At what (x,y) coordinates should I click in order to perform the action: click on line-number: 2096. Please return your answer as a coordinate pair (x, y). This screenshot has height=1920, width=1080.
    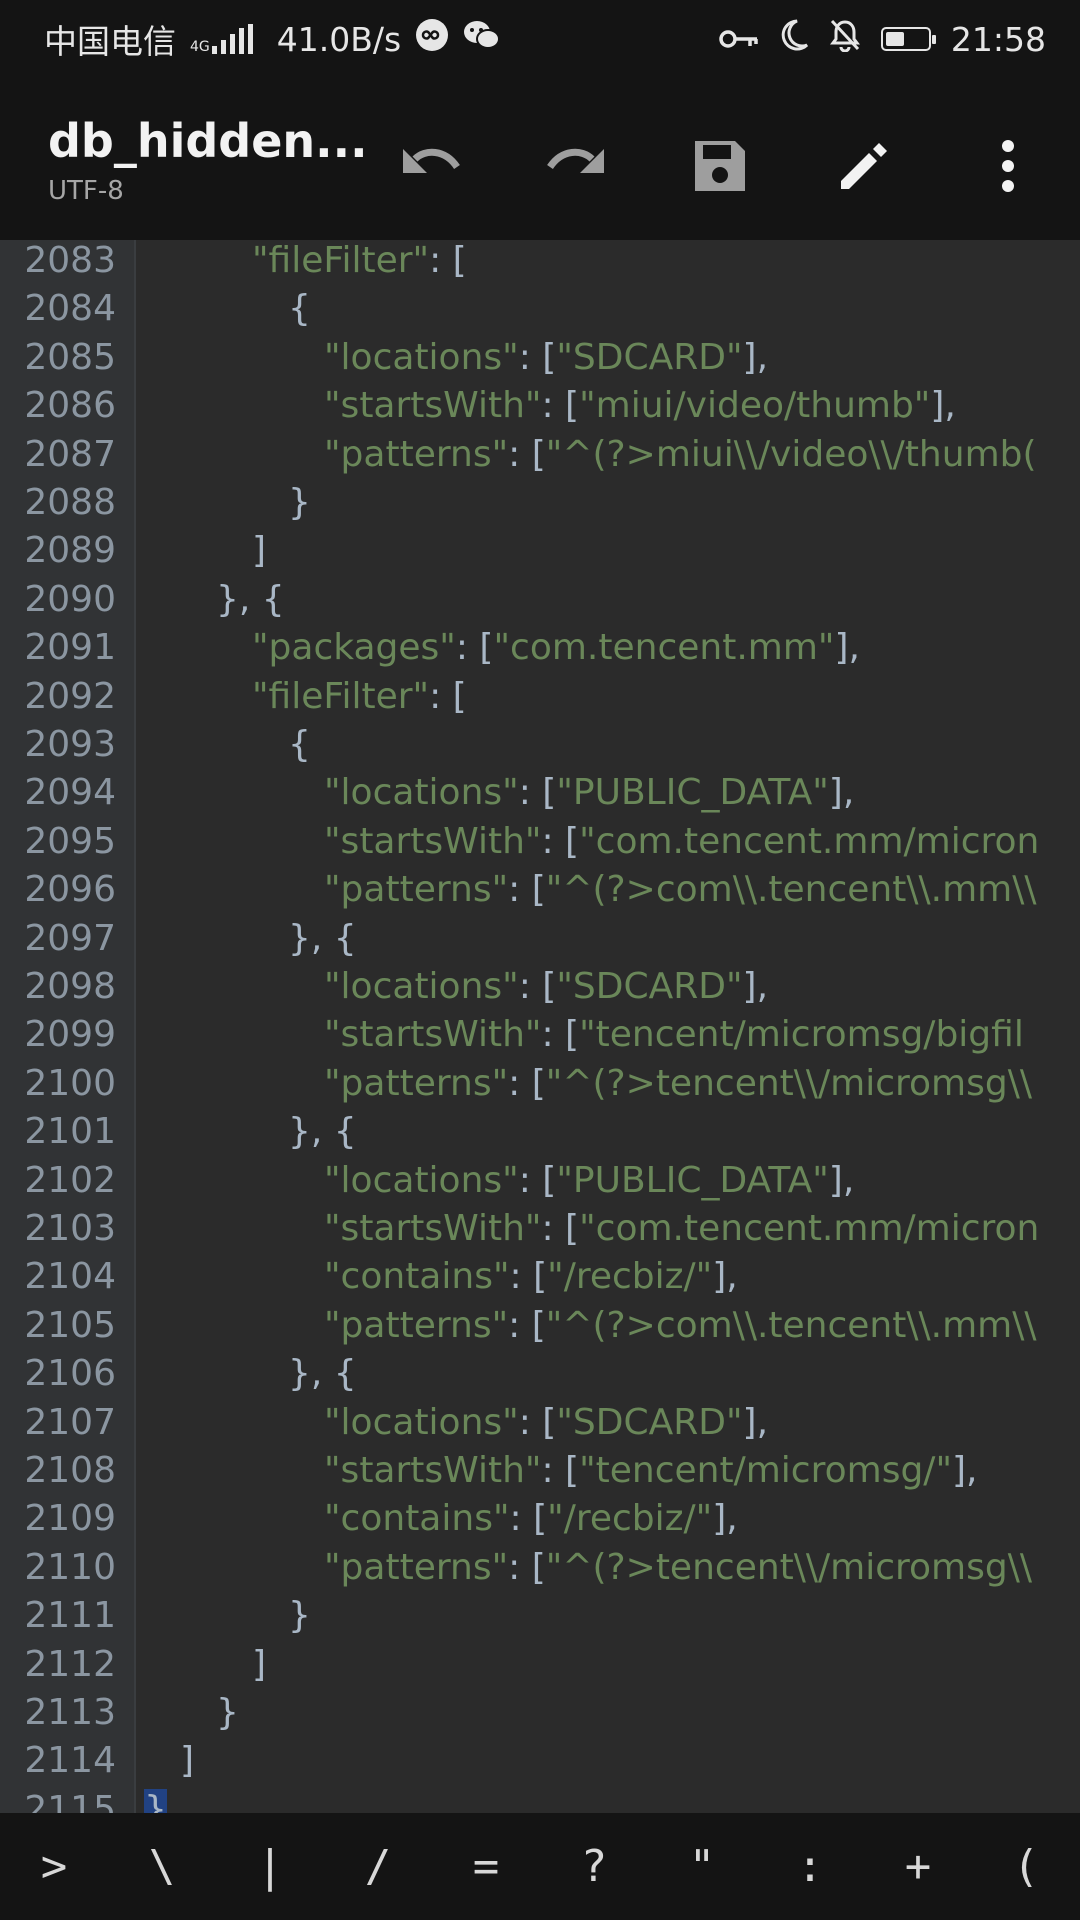
    Looking at the image, I should click on (70, 890).